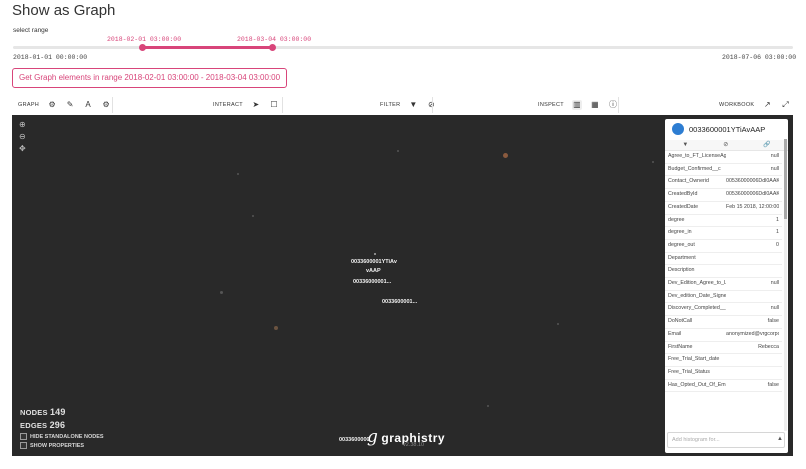  Describe the element at coordinates (767, 105) in the screenshot. I see `open-external-icon: ↗` at that location.